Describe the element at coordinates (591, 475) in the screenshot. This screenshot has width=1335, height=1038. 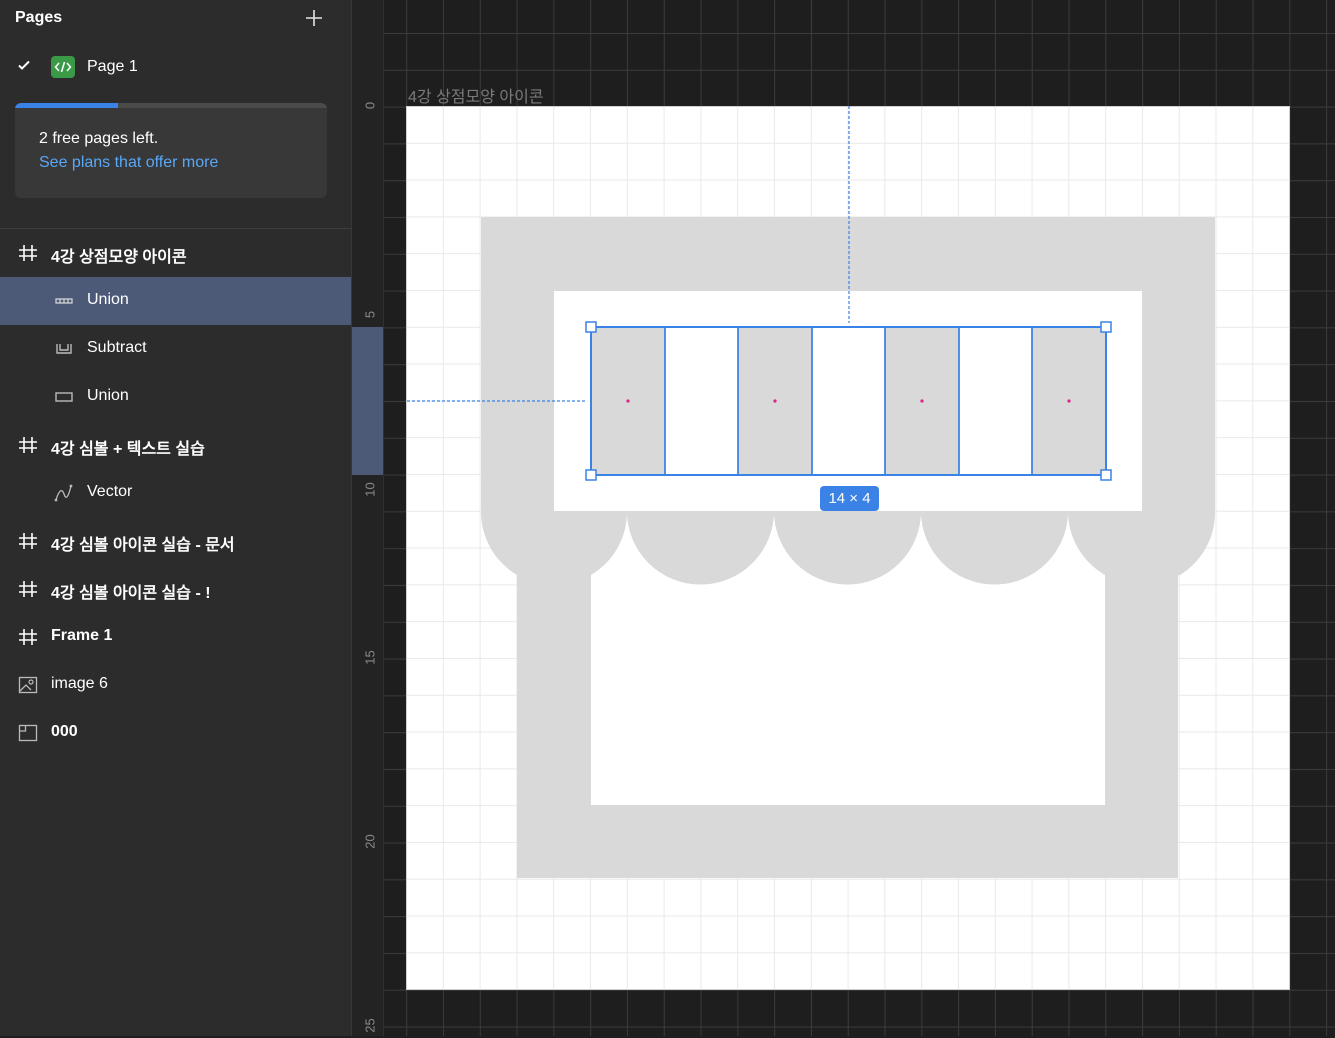
I see `resize-handle-bottom-left` at that location.